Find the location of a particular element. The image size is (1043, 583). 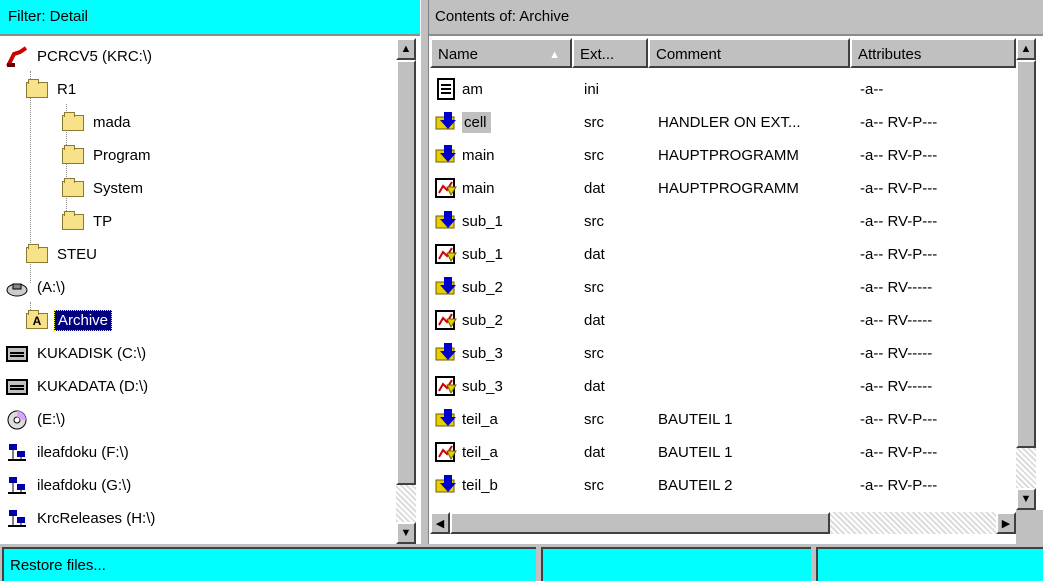

file-row: sub_3 src -a-- RV----- is located at coordinates (723, 353).